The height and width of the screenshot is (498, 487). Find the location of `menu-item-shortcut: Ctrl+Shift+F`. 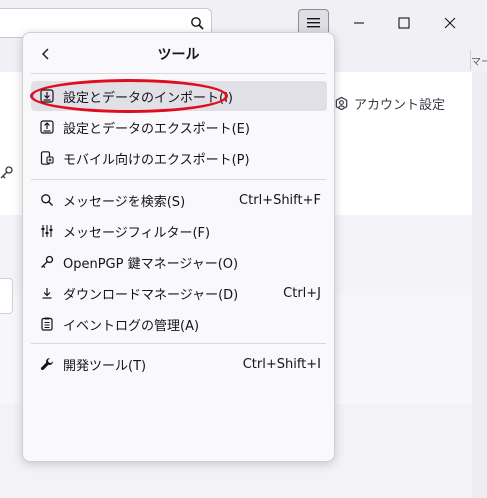

menu-item-shortcut: Ctrl+Shift+F is located at coordinates (280, 200).